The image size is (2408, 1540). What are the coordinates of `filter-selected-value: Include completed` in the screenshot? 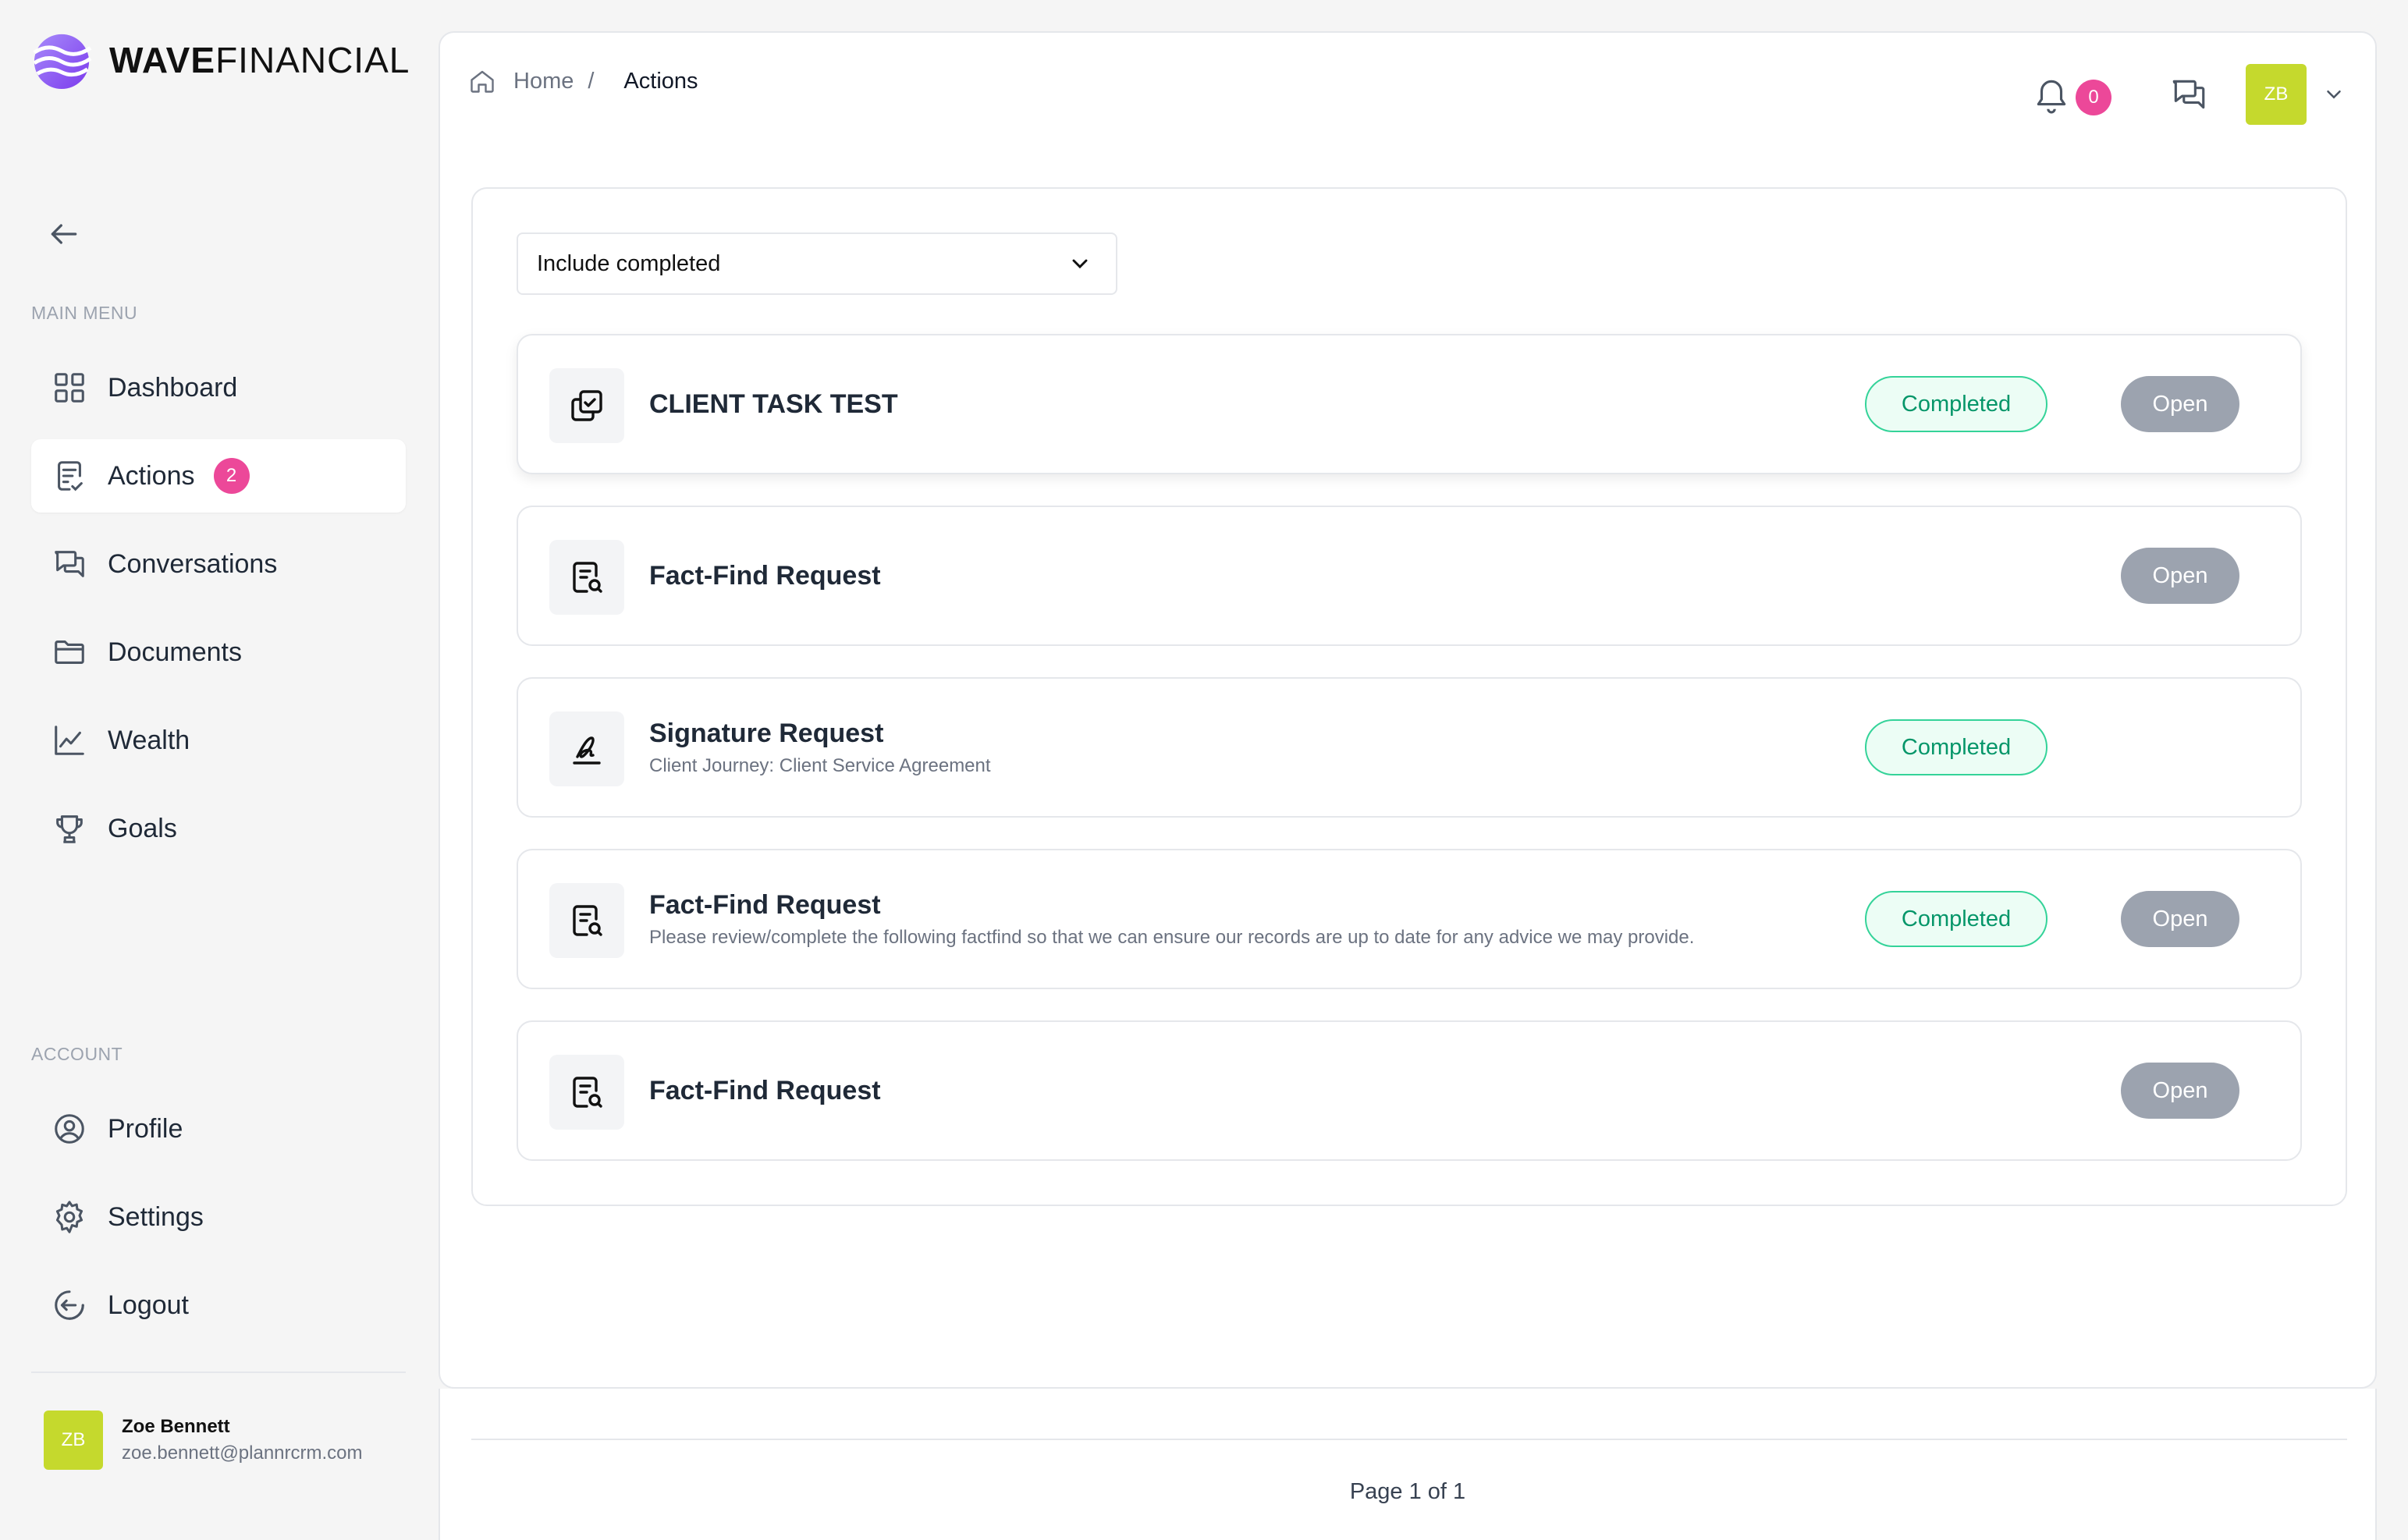 It's located at (629, 263).